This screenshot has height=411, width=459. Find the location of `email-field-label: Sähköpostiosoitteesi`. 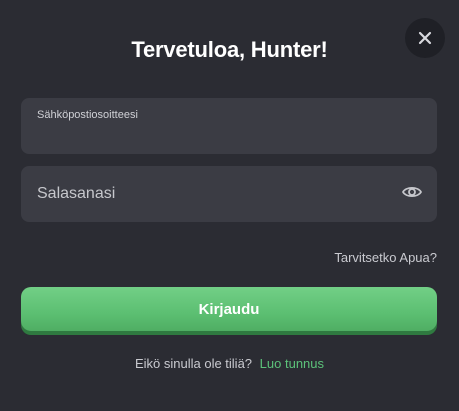

email-field-label: Sähköpostiosoitteesi is located at coordinates (87, 115).